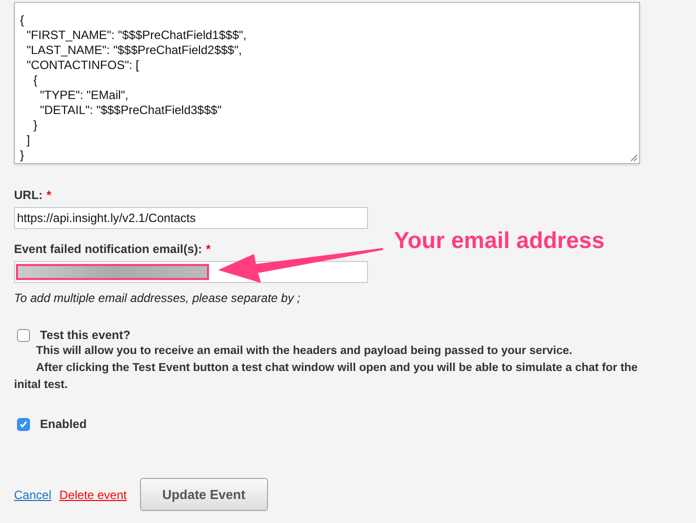  What do you see at coordinates (136, 35) in the screenshot?
I see `code-line: "FIRST_NAME": "$$$PreChatField1$$$",` at bounding box center [136, 35].